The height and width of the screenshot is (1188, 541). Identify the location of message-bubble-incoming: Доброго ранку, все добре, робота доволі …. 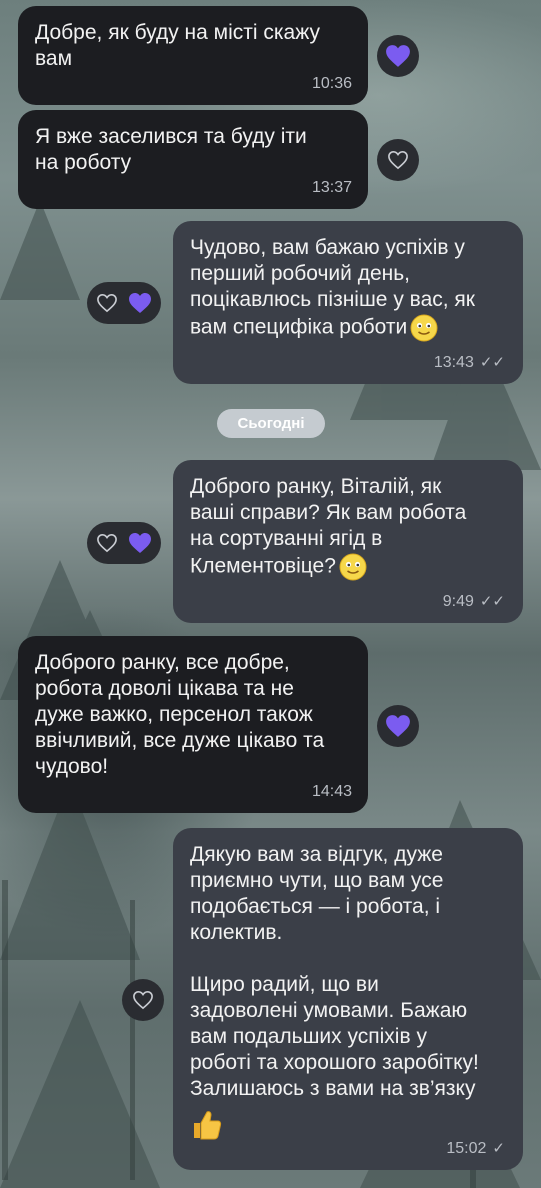
(193, 724).